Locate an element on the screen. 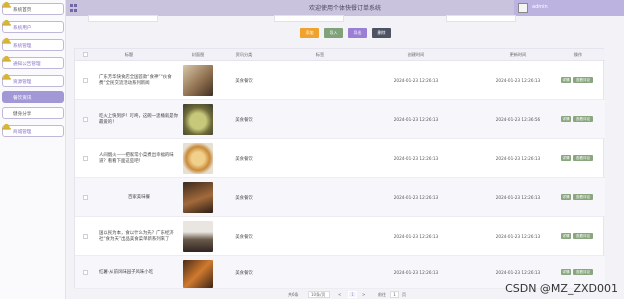 This screenshot has height=299, width=624. row-title: 人间烟火——把家常小菜煮出幸福的味道？看看下面这些吧！ is located at coordinates (136, 158).